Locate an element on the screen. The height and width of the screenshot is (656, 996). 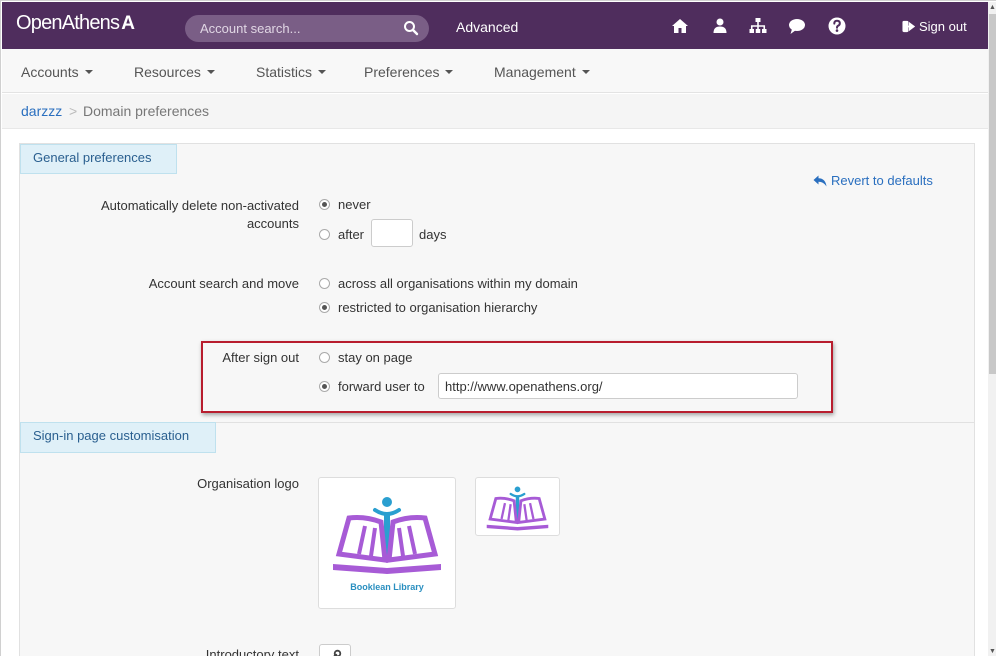
search-restricted-radio is located at coordinates (324, 307).